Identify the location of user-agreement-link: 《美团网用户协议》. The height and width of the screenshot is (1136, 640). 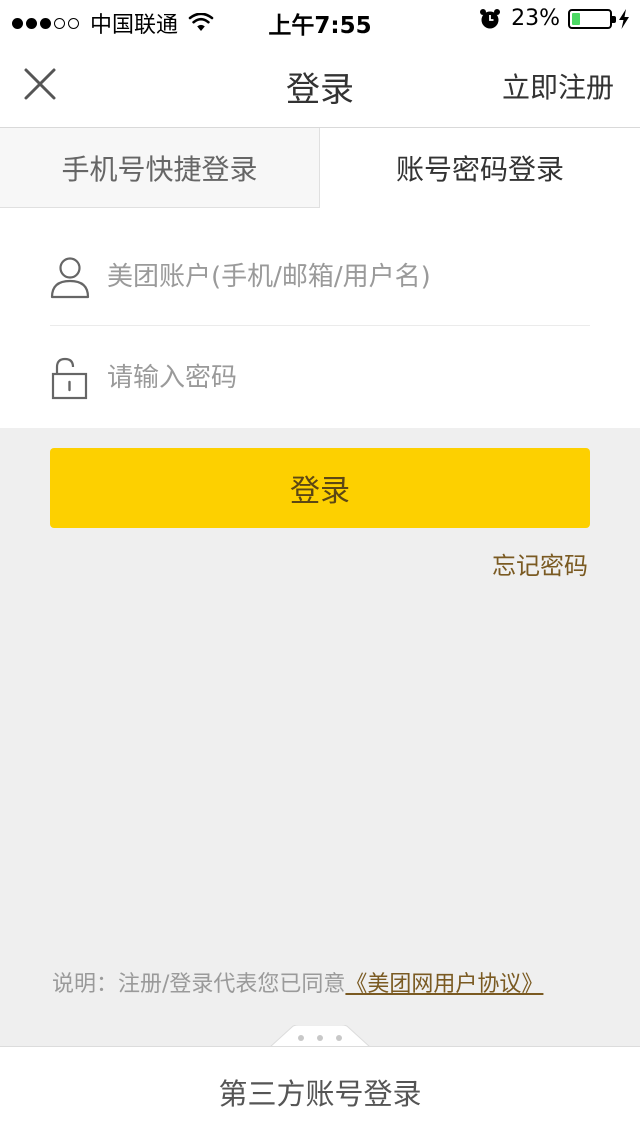
(444, 984).